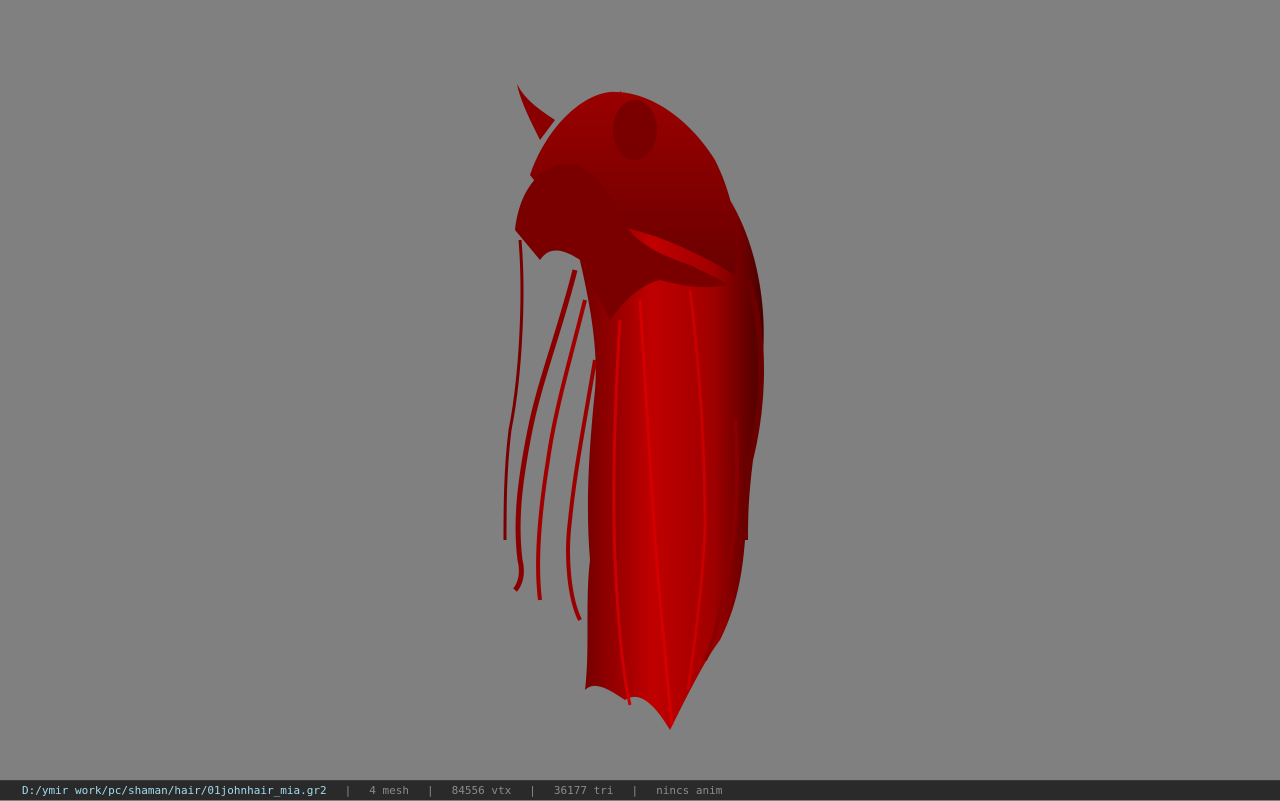 Image resolution: width=1280 pixels, height=801 pixels. I want to click on triangle-count-label: 36177 tri, so click(583, 790).